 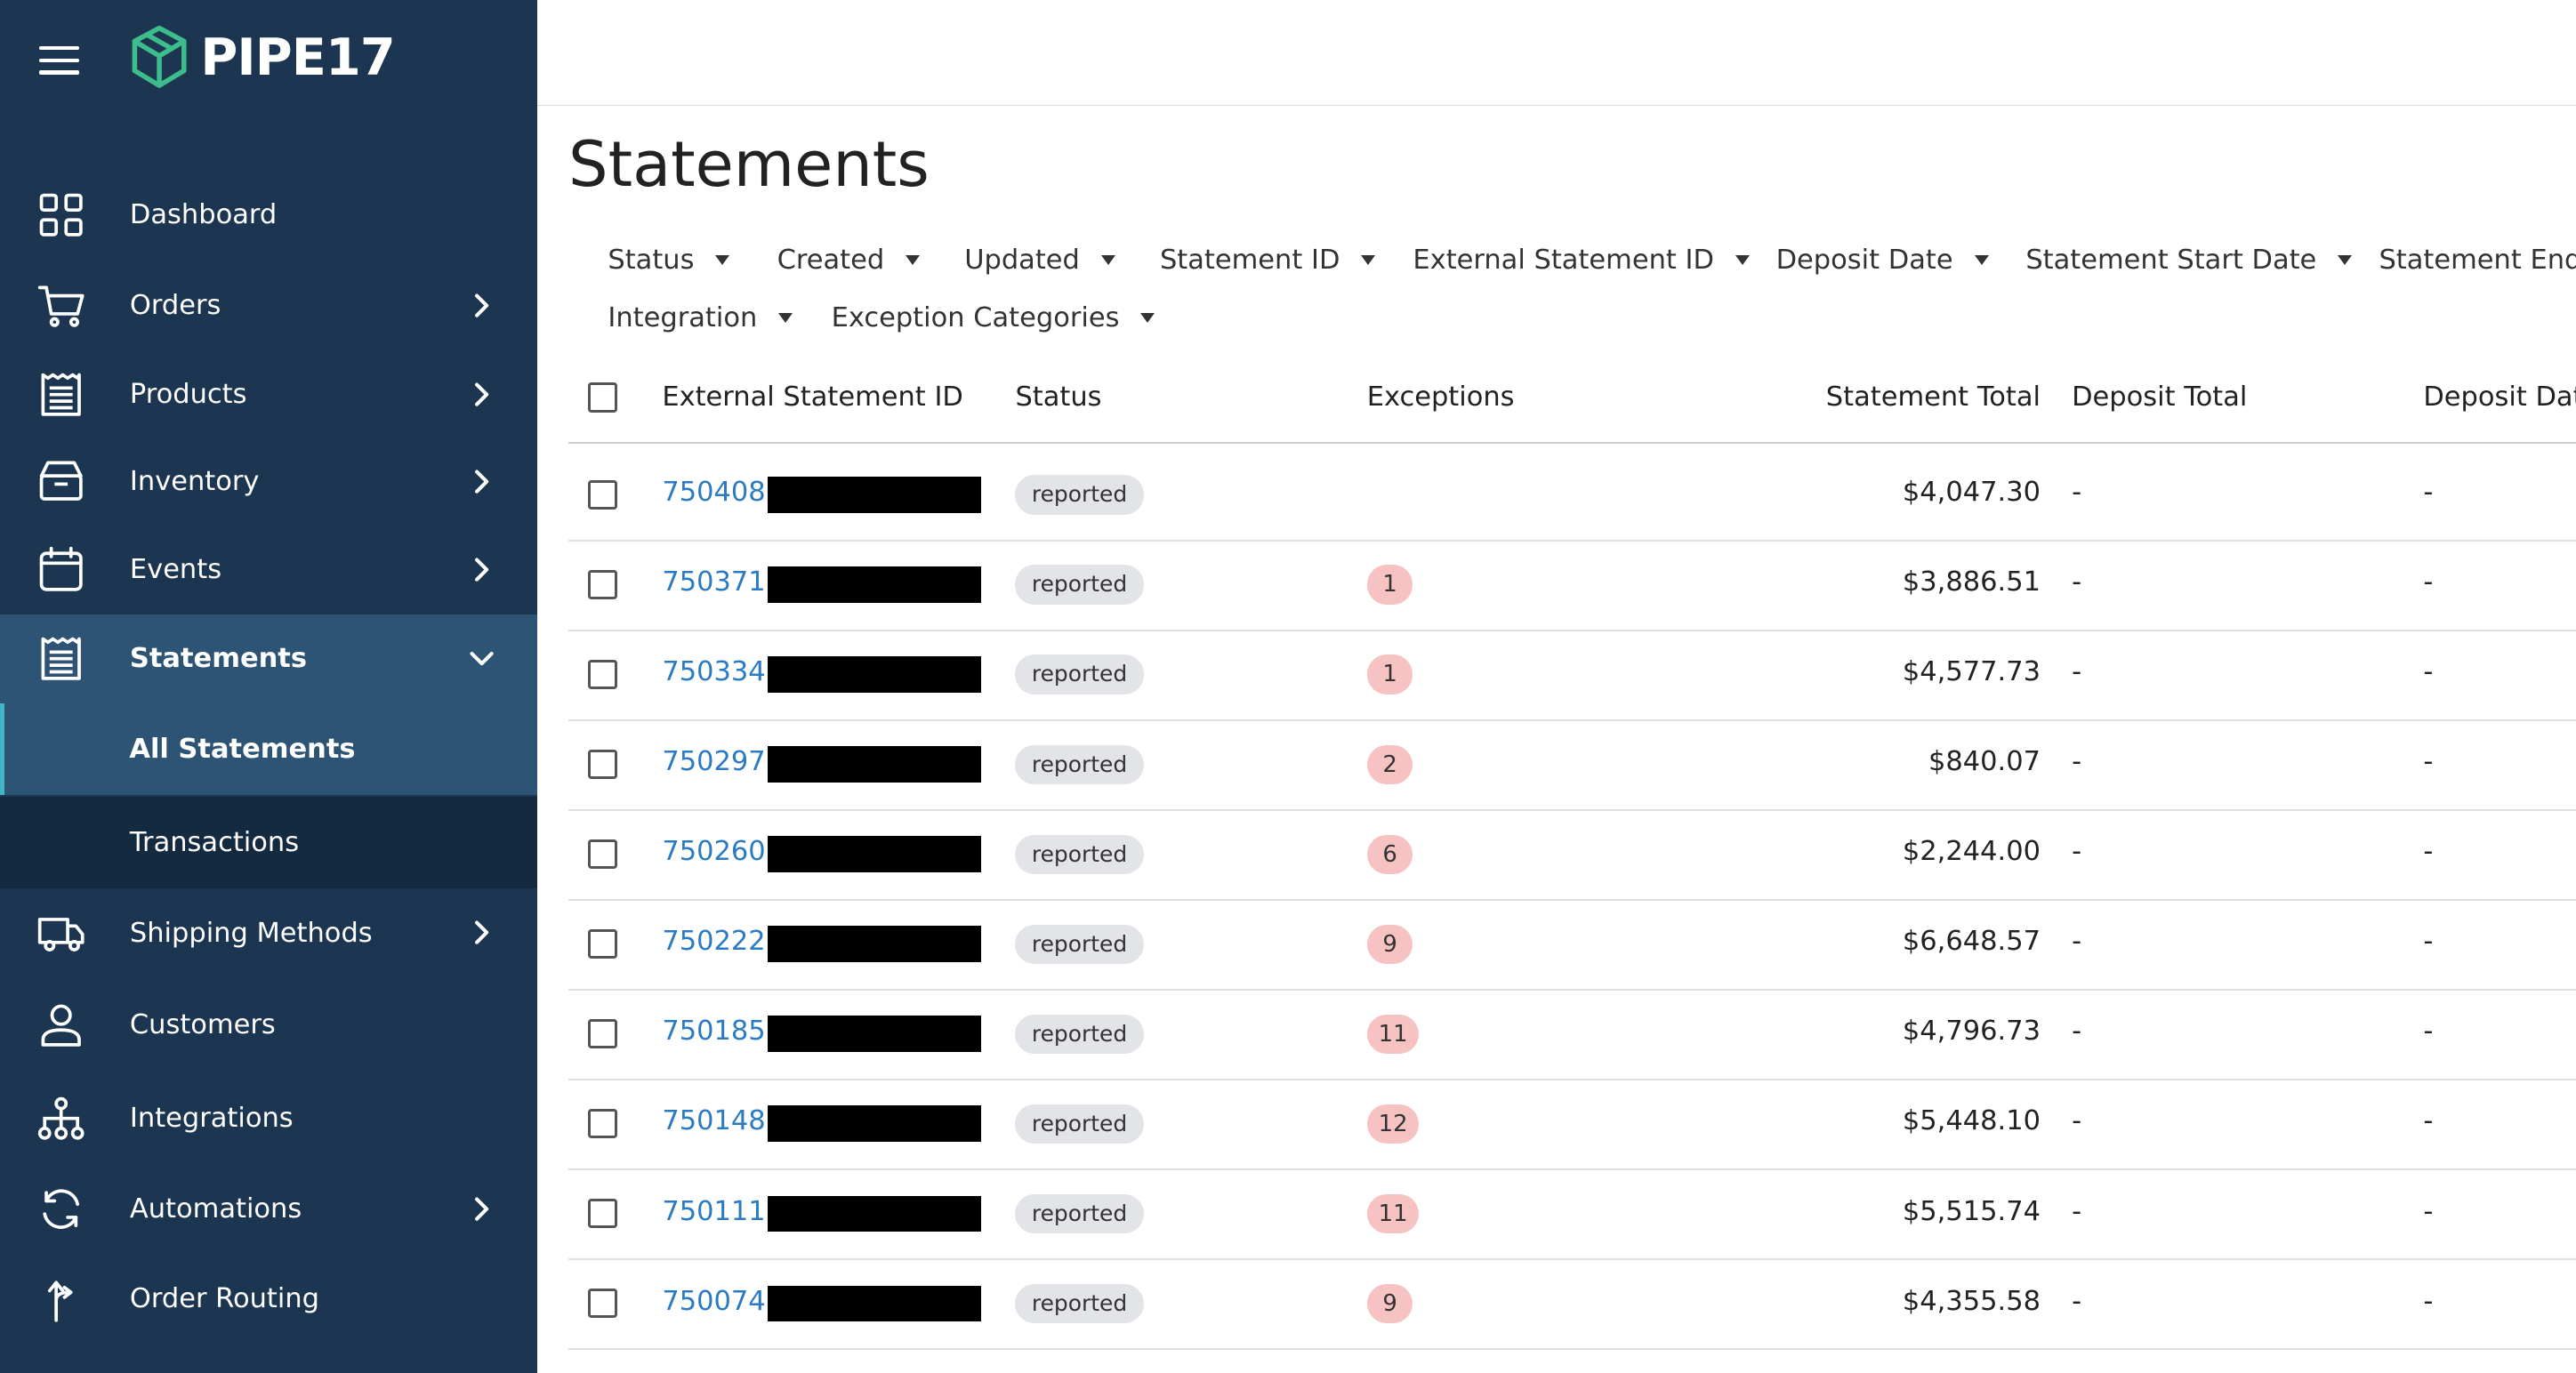 I want to click on exception-count-badge: 2, so click(x=1389, y=764).